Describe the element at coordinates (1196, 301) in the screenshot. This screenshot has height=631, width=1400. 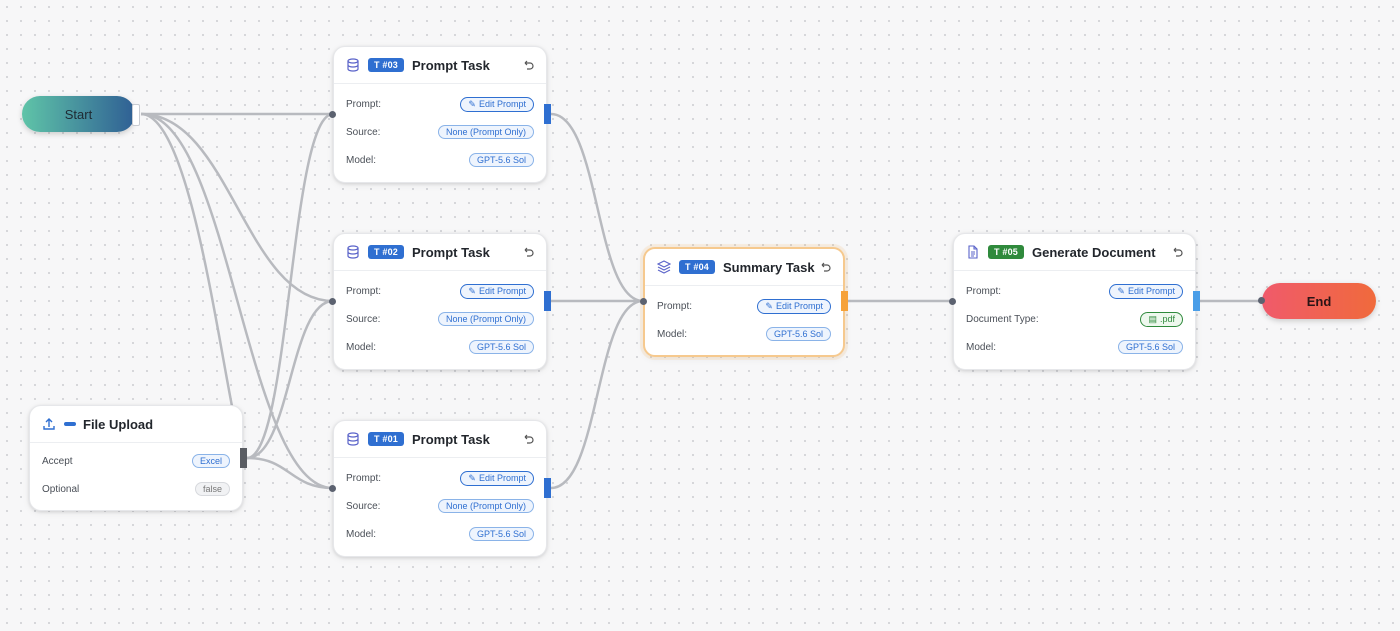
I see `t05-output-handle` at that location.